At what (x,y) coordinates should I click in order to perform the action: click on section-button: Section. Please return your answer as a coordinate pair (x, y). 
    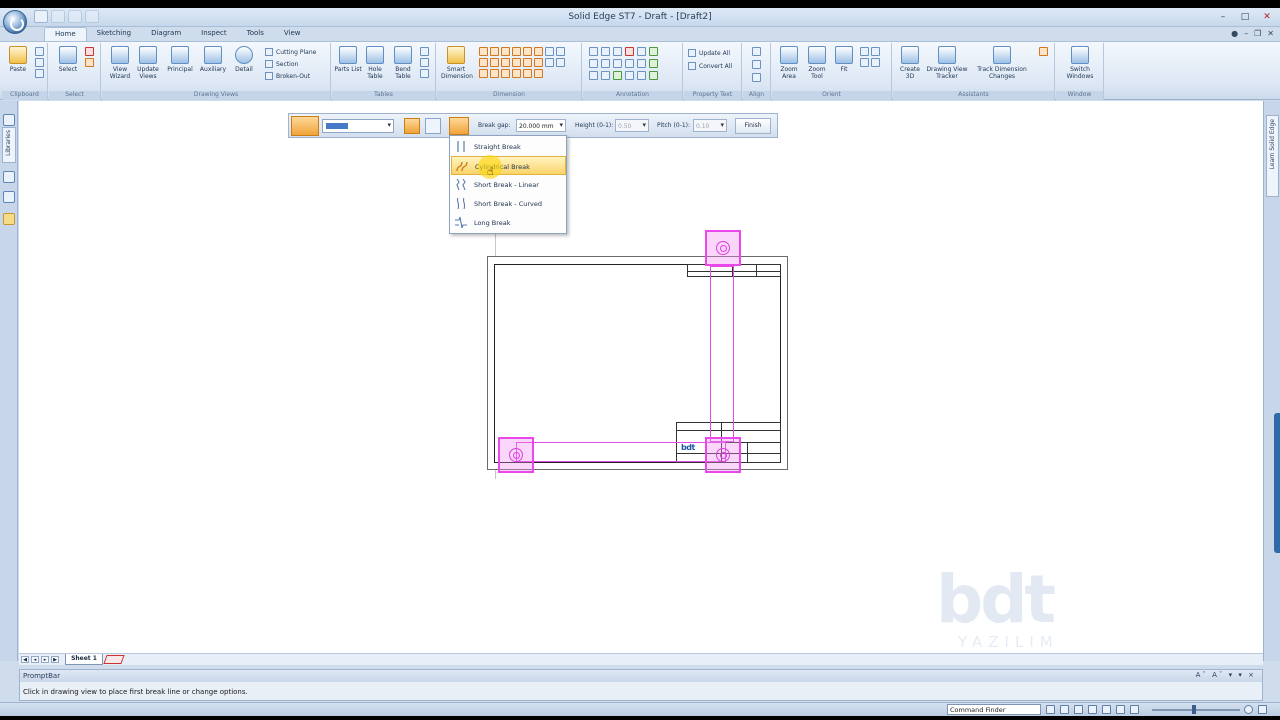
    Looking at the image, I should click on (281, 64).